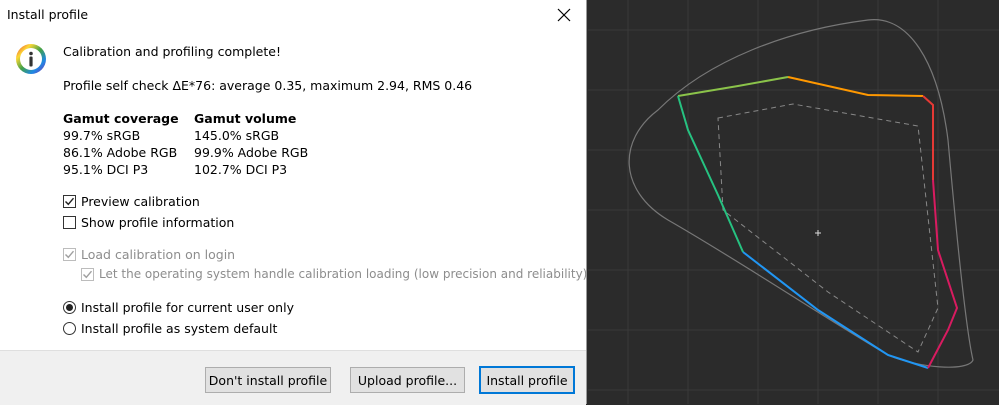  Describe the element at coordinates (179, 328) in the screenshot. I see `install-system-default-label: Install profile as system default` at that location.